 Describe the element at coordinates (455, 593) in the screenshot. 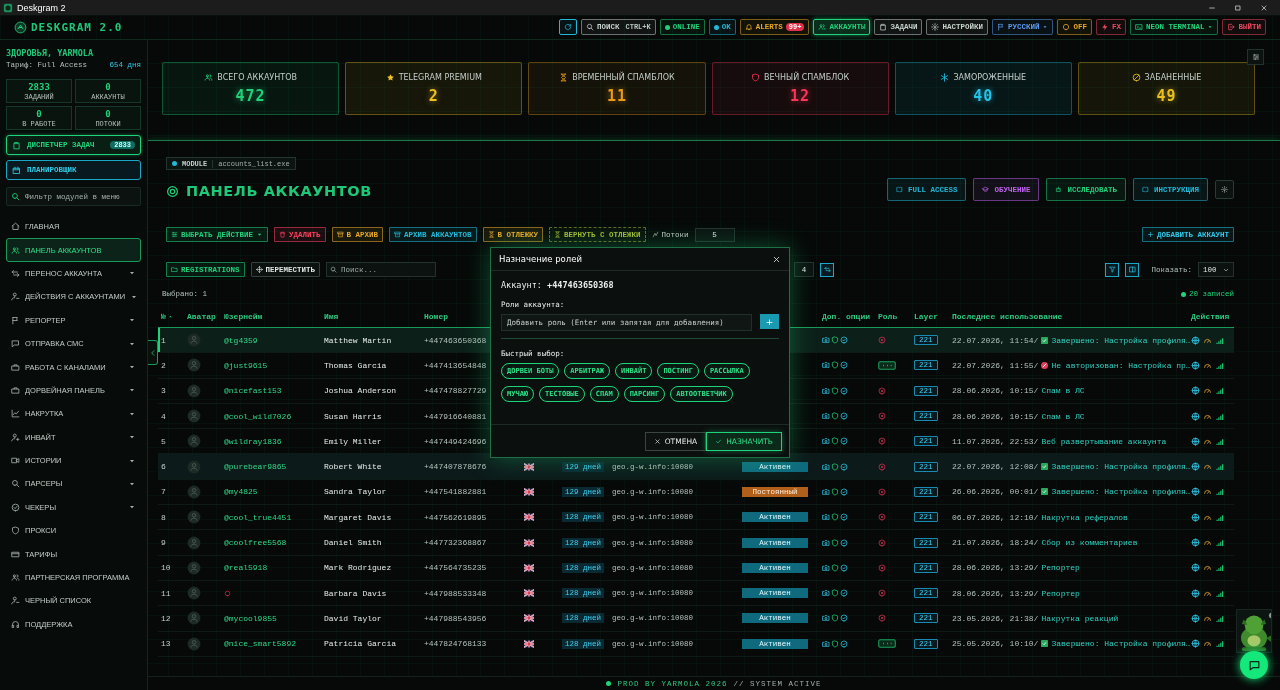

I see `phone-text: +447988533348` at that location.